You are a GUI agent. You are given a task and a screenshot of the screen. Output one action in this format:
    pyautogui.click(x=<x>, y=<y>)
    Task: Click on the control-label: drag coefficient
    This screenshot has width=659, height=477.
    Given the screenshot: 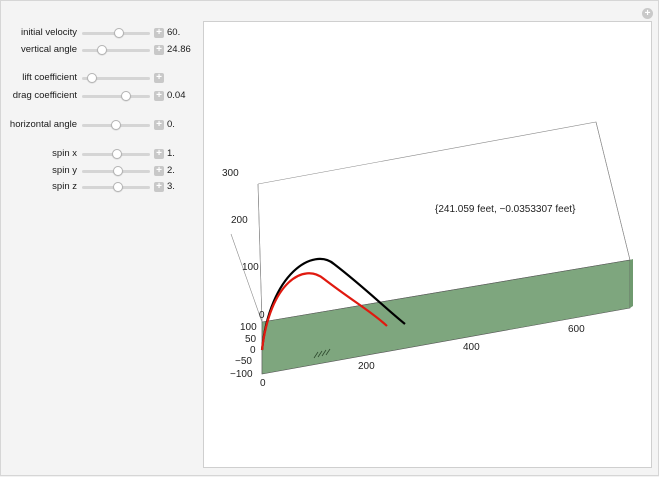 What is the action you would take?
    pyautogui.click(x=44, y=95)
    